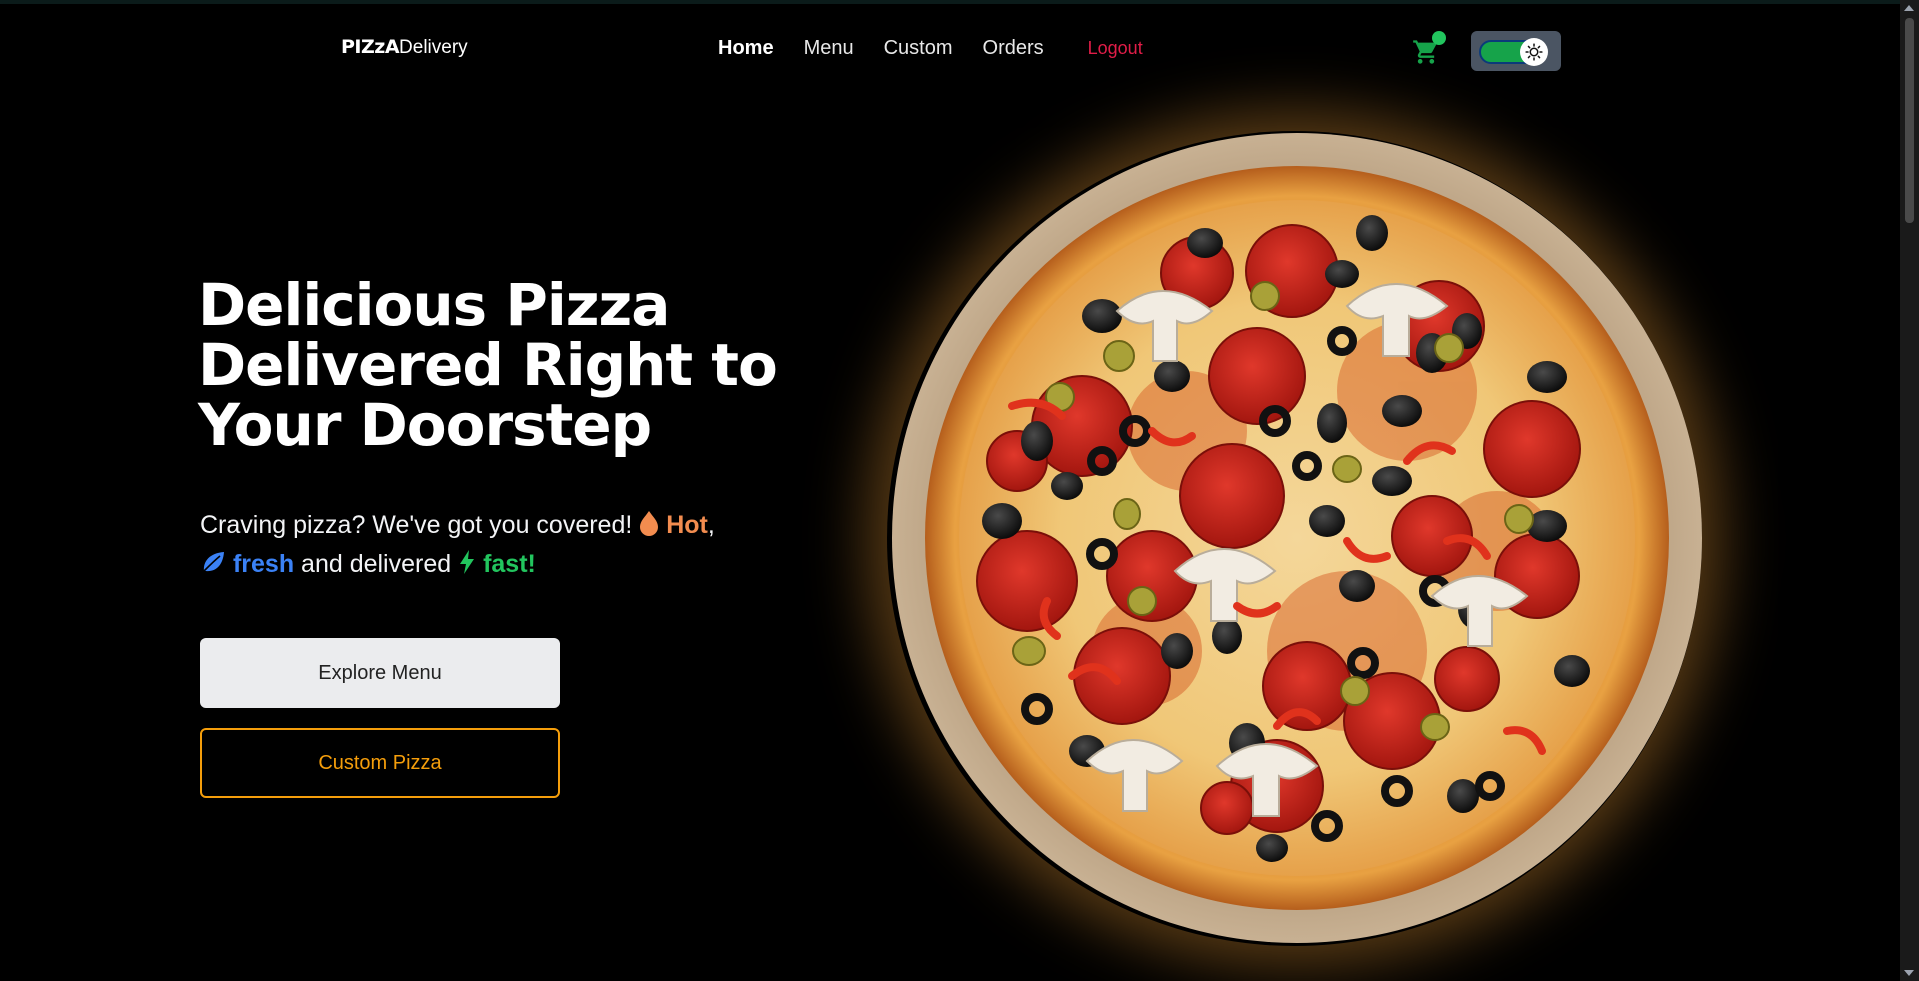 This screenshot has height=981, width=1919. Describe the element at coordinates (425, 425) in the screenshot. I see `hero-title-line-3: Your Doorstep` at that location.